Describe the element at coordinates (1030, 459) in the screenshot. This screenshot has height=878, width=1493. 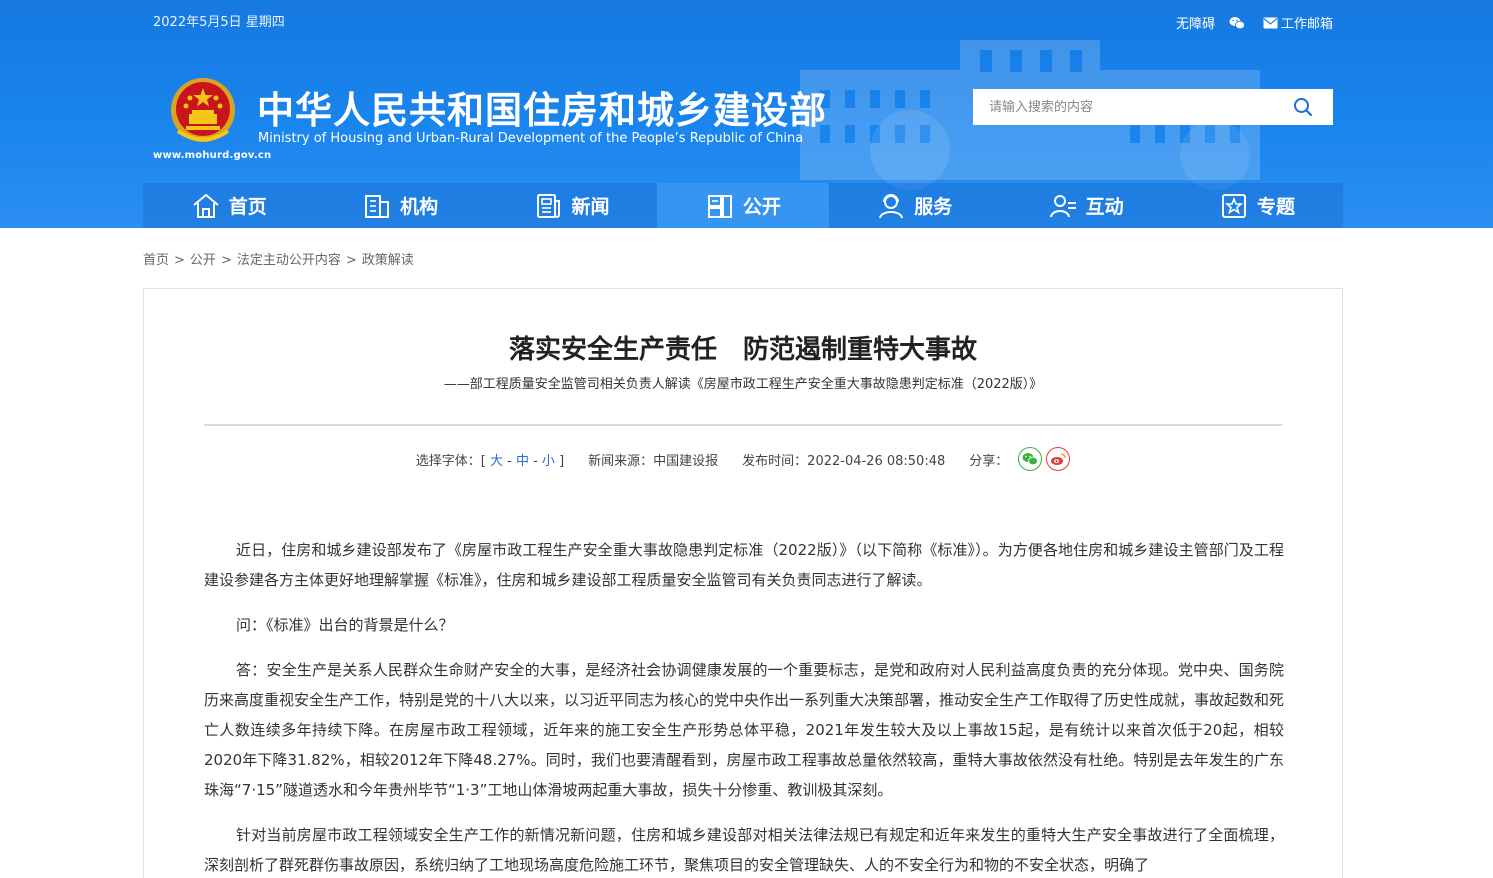
I see `share-wechat-icon` at that location.